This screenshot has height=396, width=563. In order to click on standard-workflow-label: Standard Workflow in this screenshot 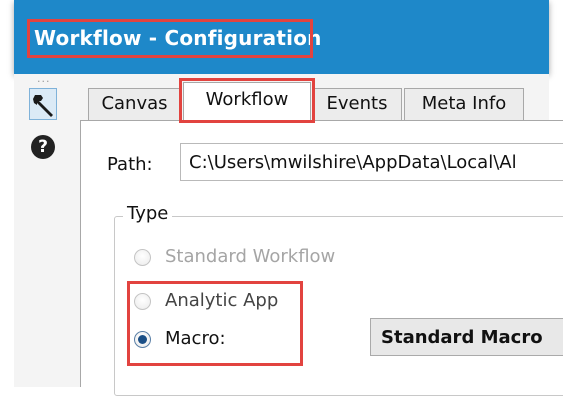, I will do `click(250, 256)`.